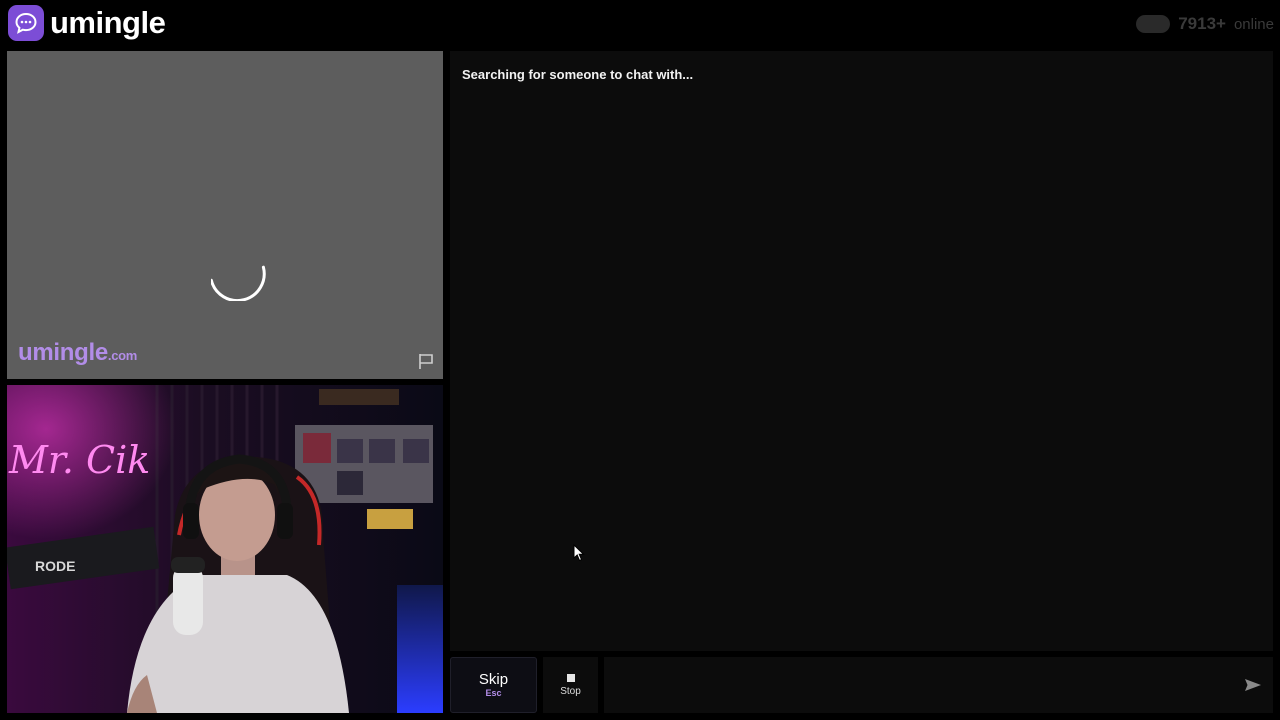  Describe the element at coordinates (238, 283) in the screenshot. I see `loading-spinner-icon` at that location.